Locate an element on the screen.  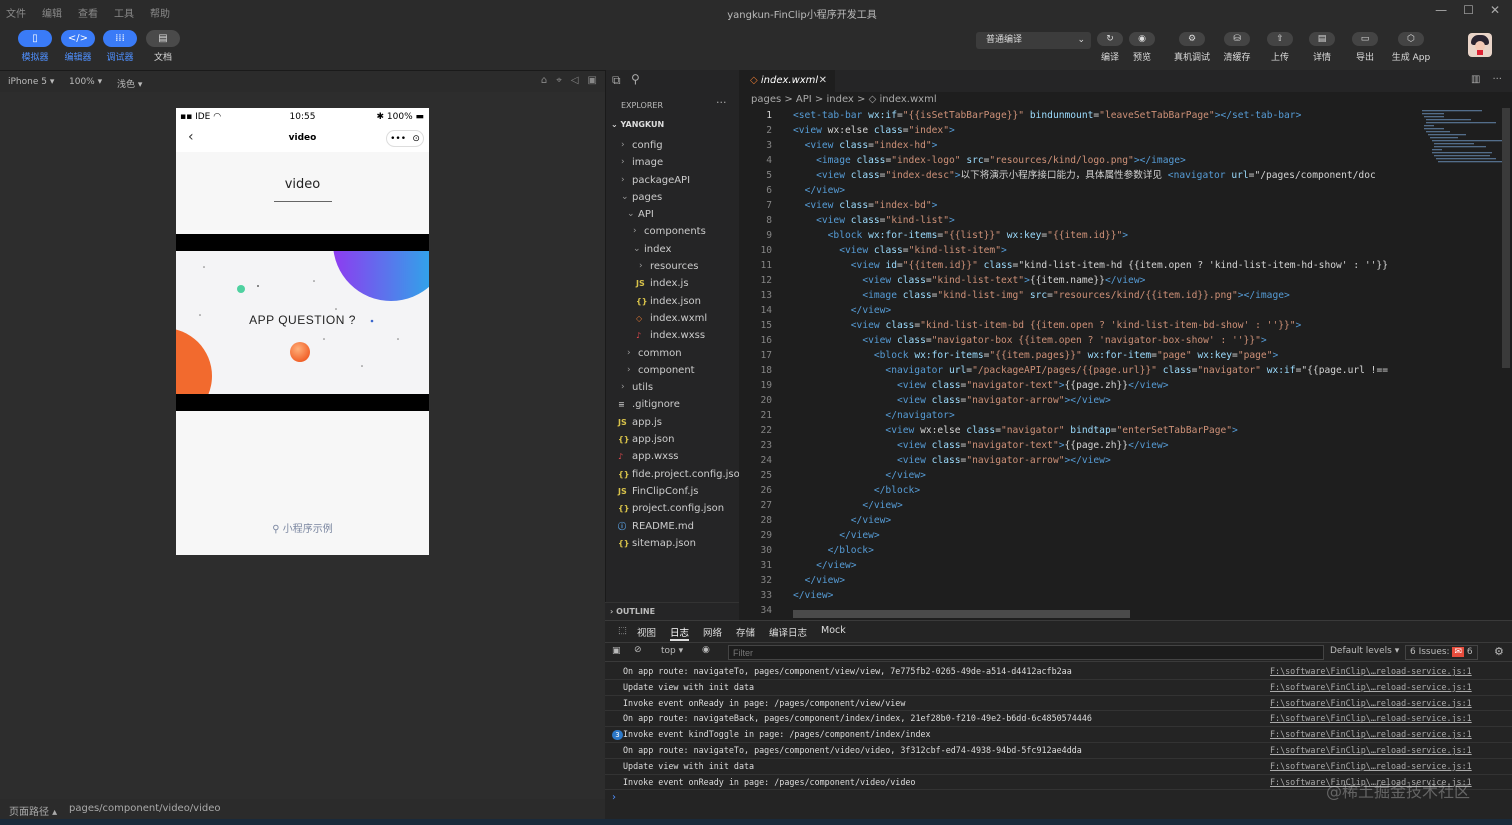
device-select: iPhone 5 ▾ is located at coordinates (31, 82).